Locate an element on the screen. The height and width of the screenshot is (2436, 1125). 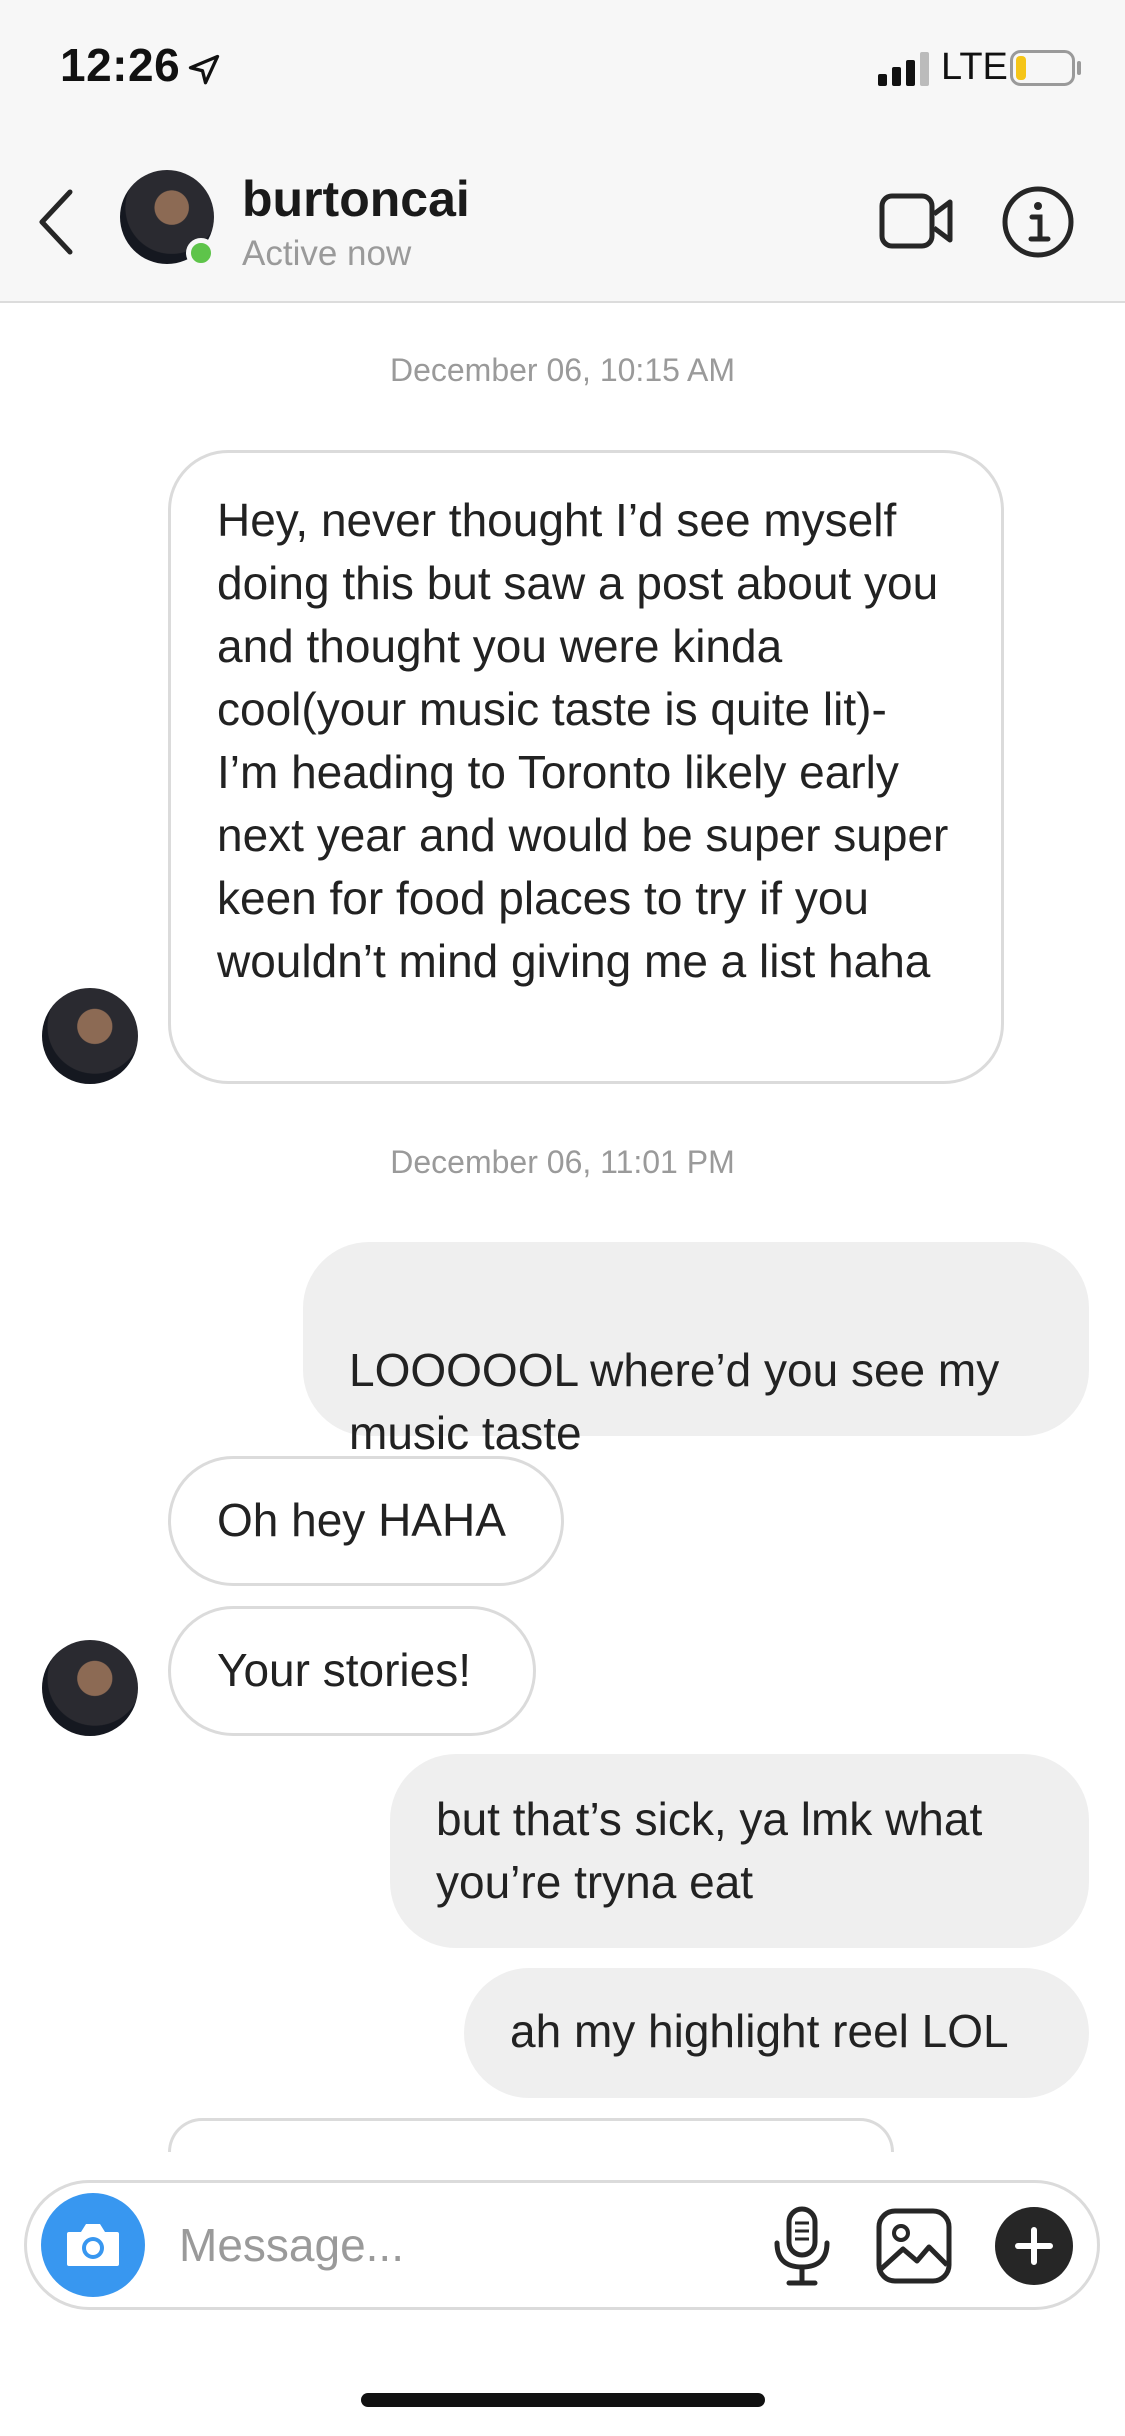
video-camera-icon is located at coordinates (916, 221).